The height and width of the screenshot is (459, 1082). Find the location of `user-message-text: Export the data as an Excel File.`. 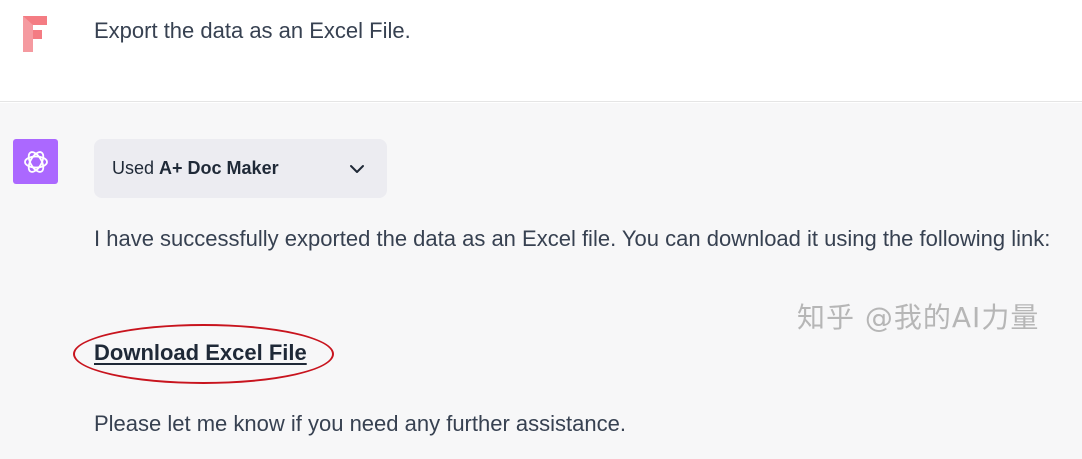

user-message-text: Export the data as an Excel File. is located at coordinates (252, 30).